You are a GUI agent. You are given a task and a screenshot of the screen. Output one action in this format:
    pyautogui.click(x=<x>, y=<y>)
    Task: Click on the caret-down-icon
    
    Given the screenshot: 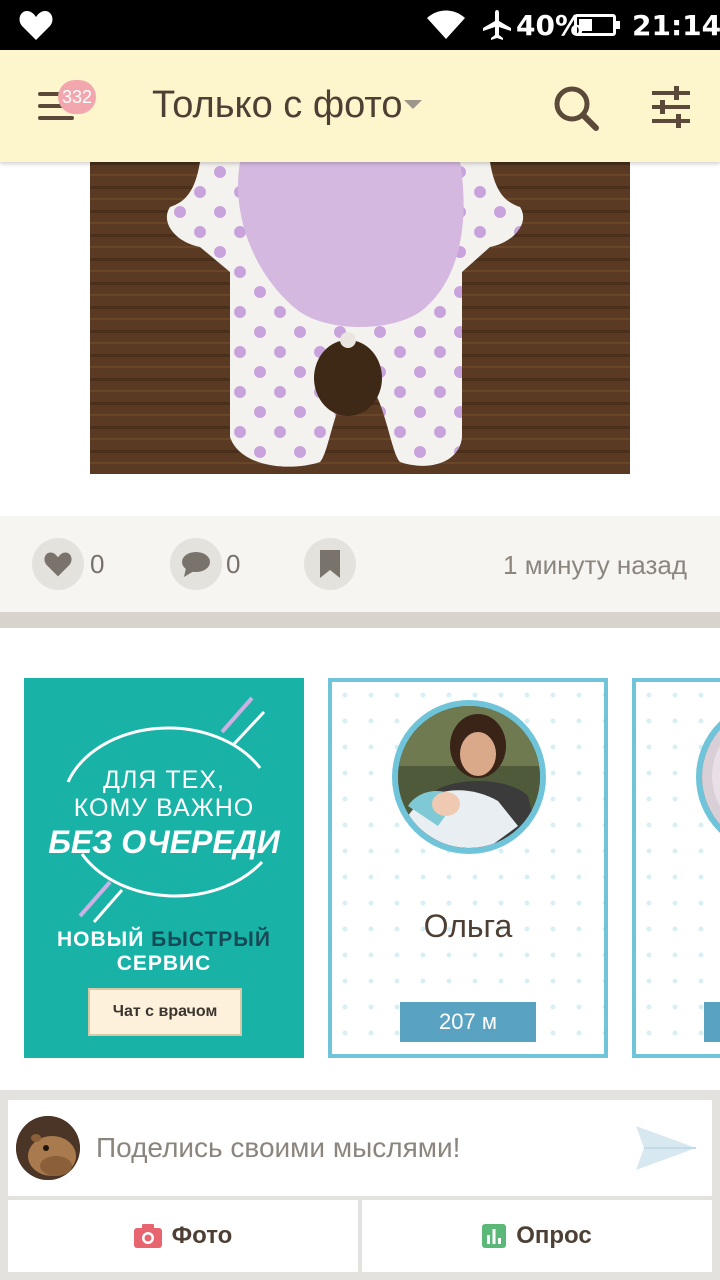 What is the action you would take?
    pyautogui.click(x=413, y=104)
    